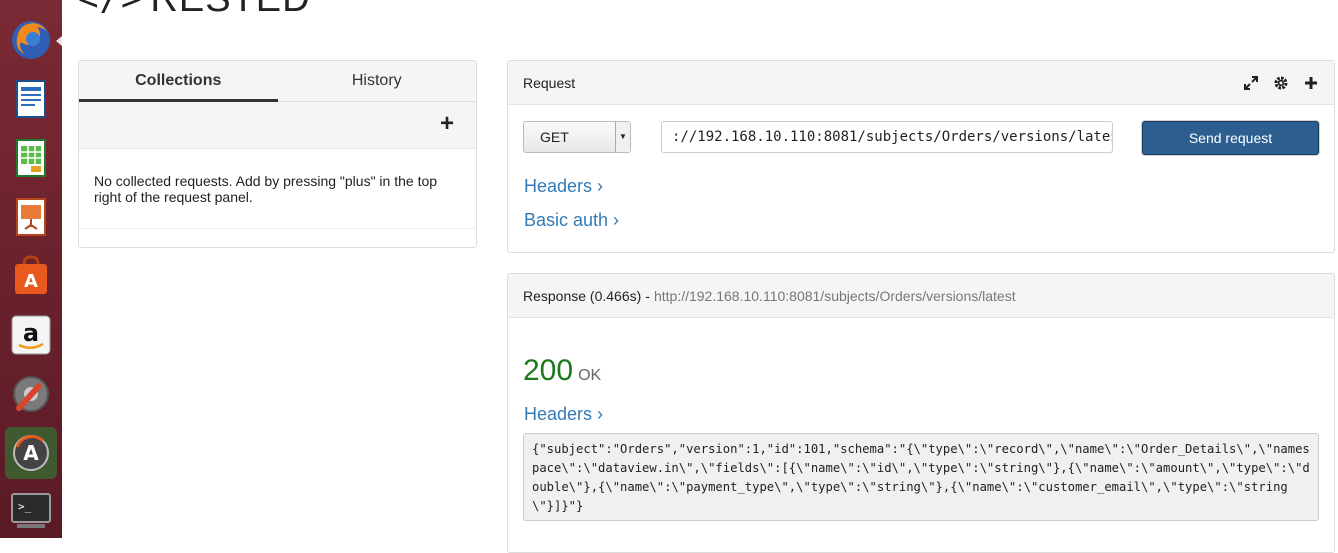 Image resolution: width=1338 pixels, height=553 pixels. I want to click on status-code: 200, so click(548, 370).